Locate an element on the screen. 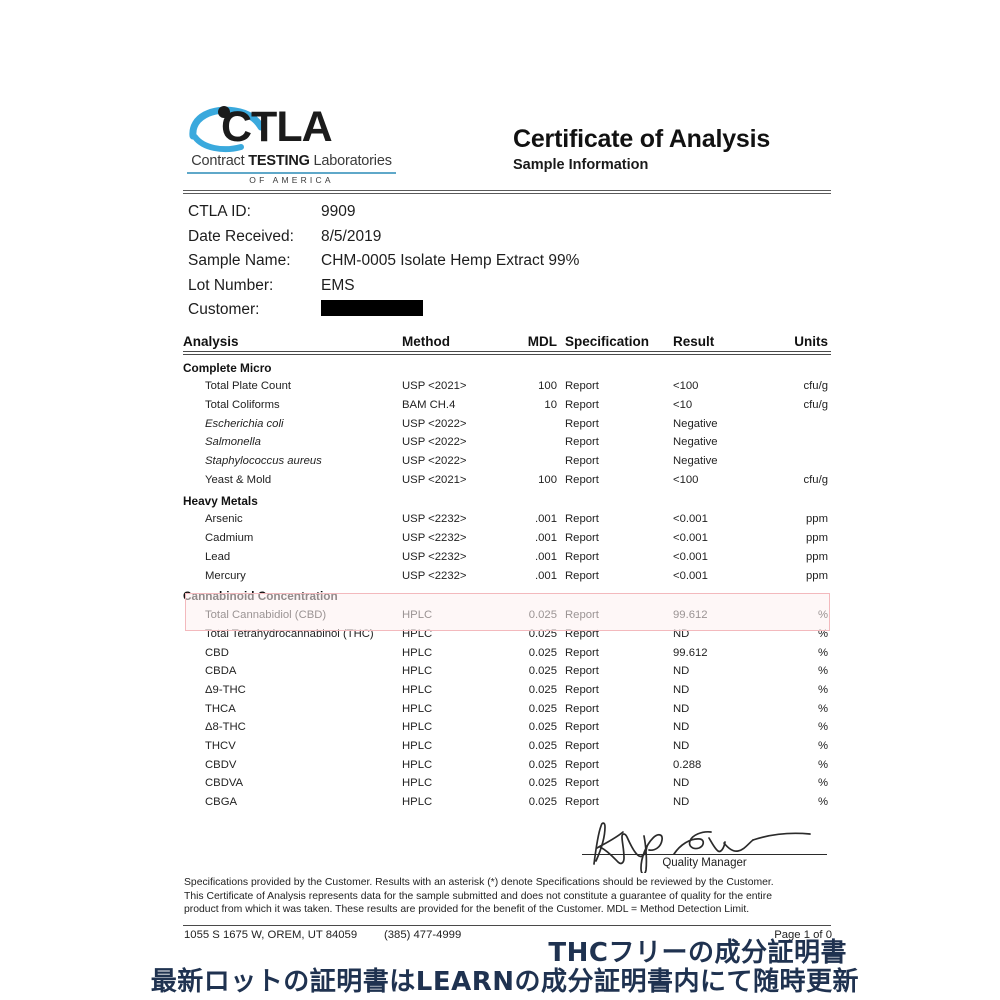 The height and width of the screenshot is (1000, 1000). page-subtitle: Sample Information is located at coordinates (581, 165).